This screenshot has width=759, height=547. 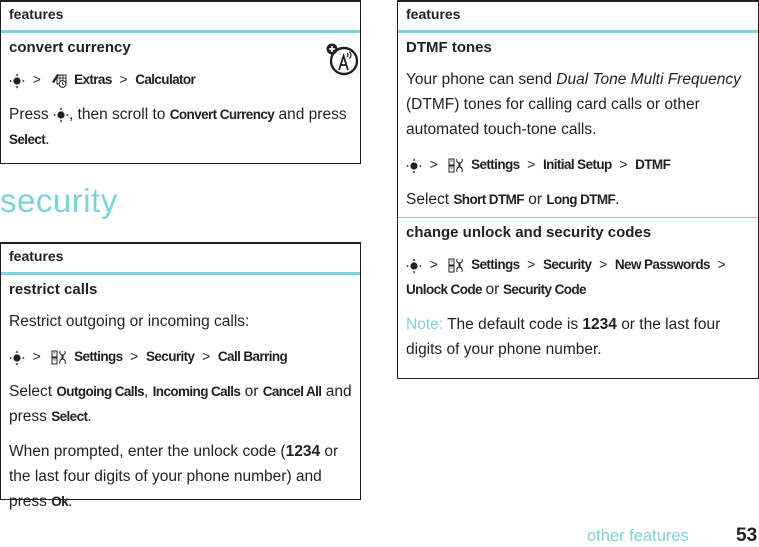 What do you see at coordinates (59, 200) in the screenshot?
I see `section-title: security` at bounding box center [59, 200].